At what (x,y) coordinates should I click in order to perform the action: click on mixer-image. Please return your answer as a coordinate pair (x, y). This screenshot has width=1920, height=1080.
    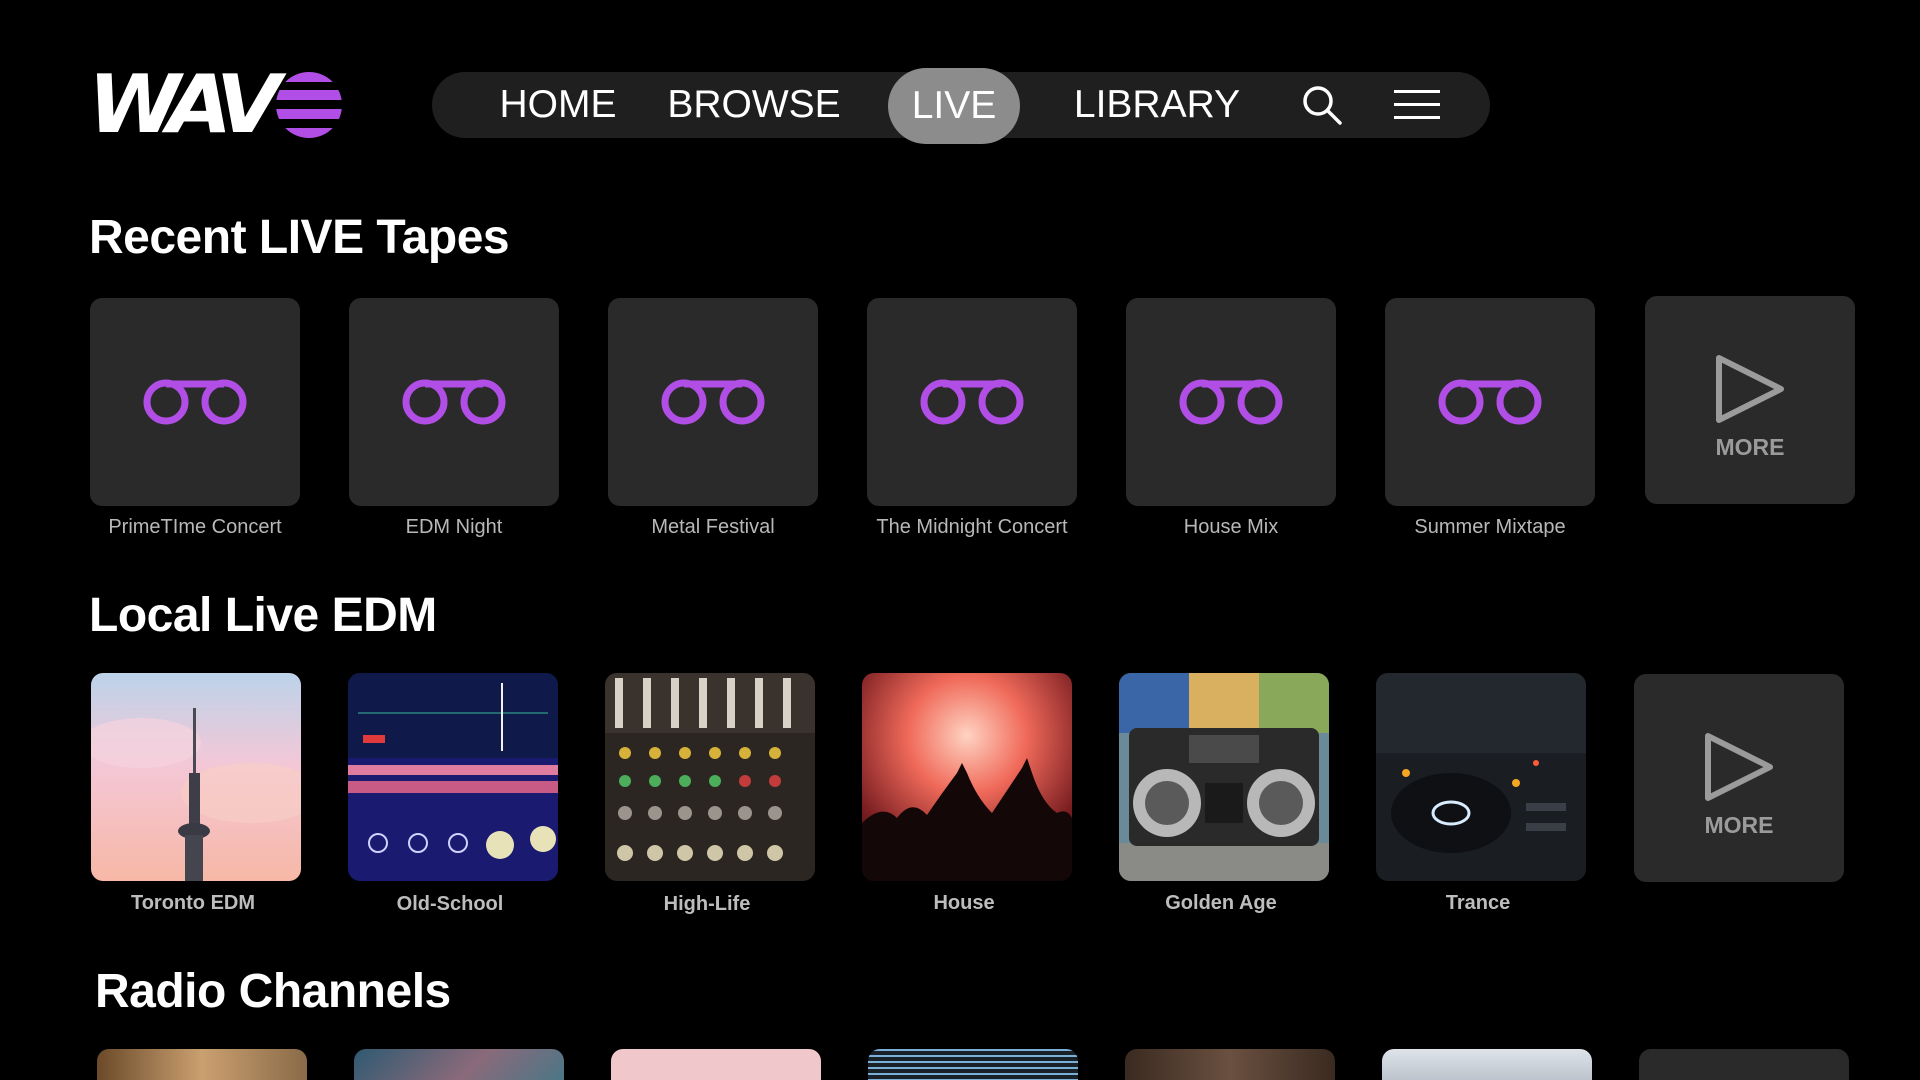
    Looking at the image, I should click on (710, 777).